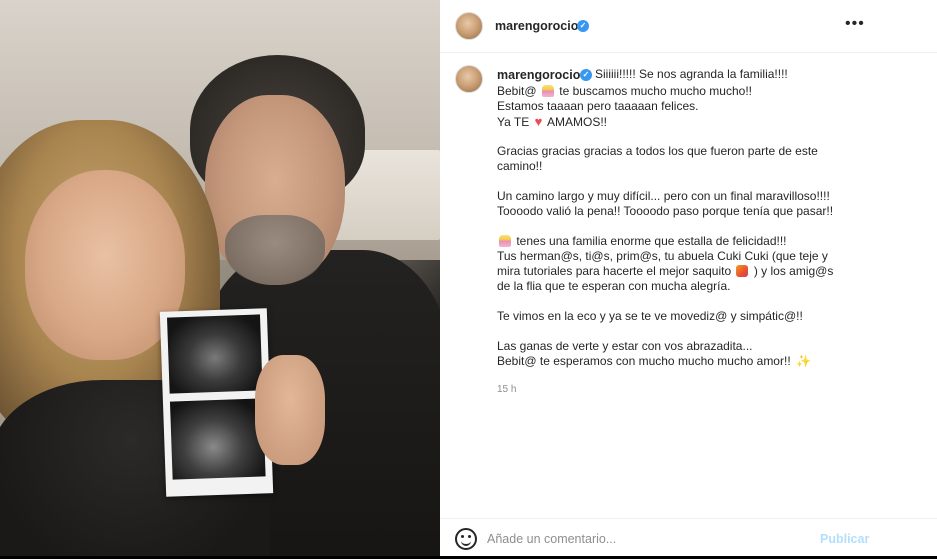  What do you see at coordinates (466, 539) in the screenshot?
I see `smile-icon` at bounding box center [466, 539].